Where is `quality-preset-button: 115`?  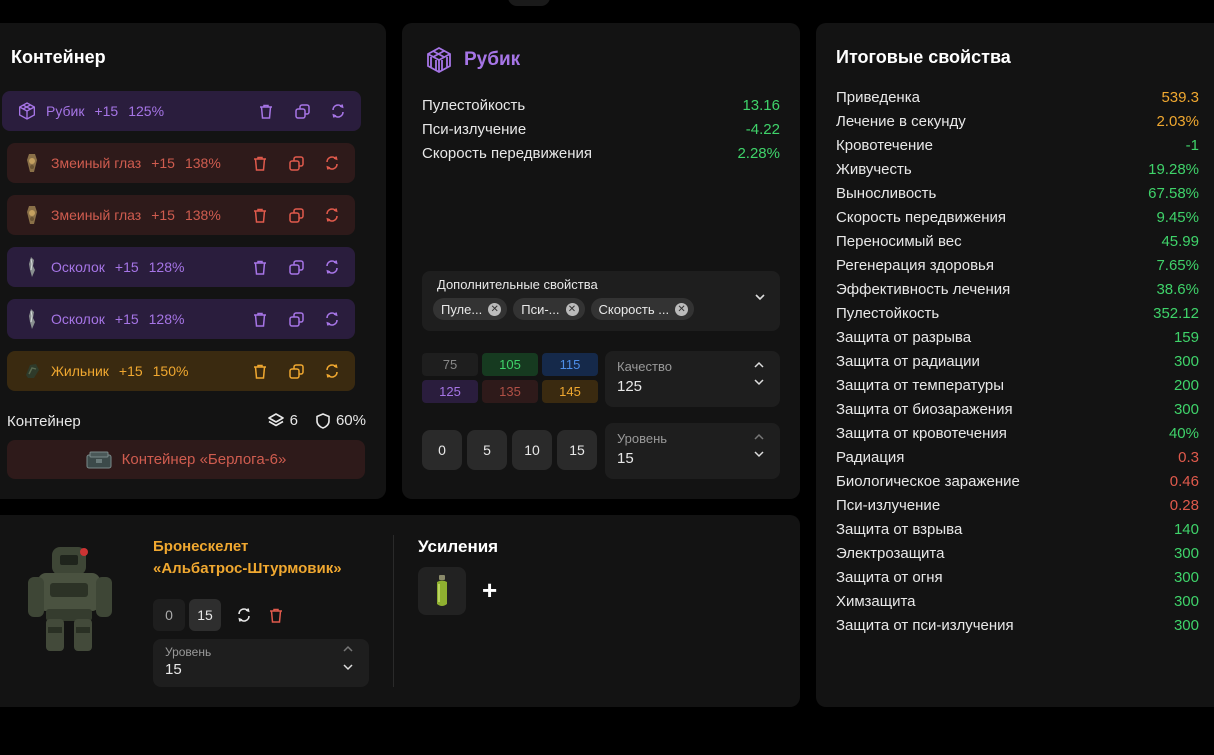
quality-preset-button: 115 is located at coordinates (570, 364).